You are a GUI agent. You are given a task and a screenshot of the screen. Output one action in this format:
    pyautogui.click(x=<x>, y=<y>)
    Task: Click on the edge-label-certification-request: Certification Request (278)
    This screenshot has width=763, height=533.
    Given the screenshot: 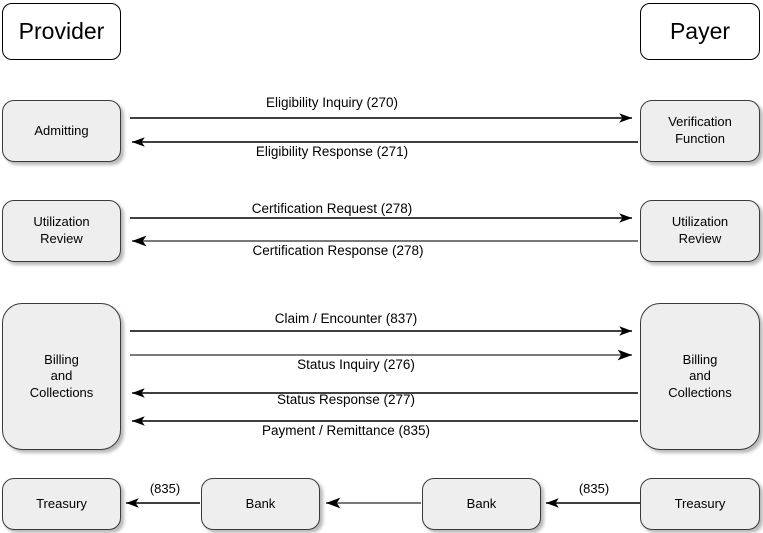 What is the action you would take?
    pyautogui.click(x=332, y=208)
    